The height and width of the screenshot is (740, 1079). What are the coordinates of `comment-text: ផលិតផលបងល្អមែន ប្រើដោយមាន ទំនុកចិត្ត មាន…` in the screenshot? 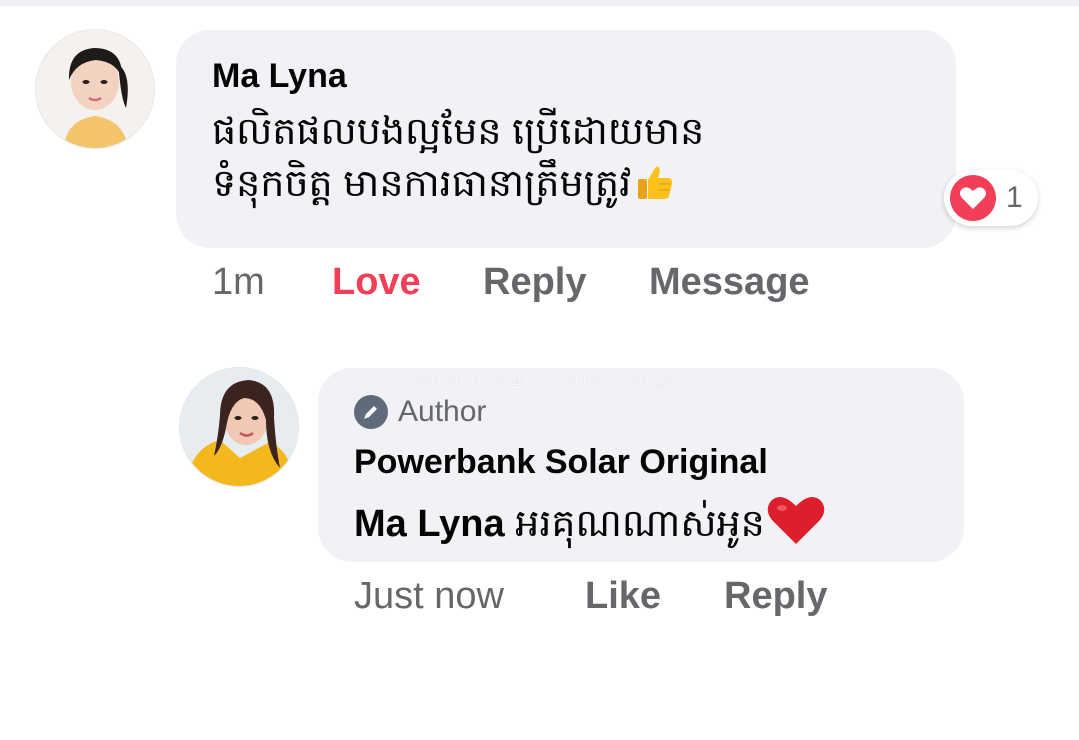 It's located at (584, 158).